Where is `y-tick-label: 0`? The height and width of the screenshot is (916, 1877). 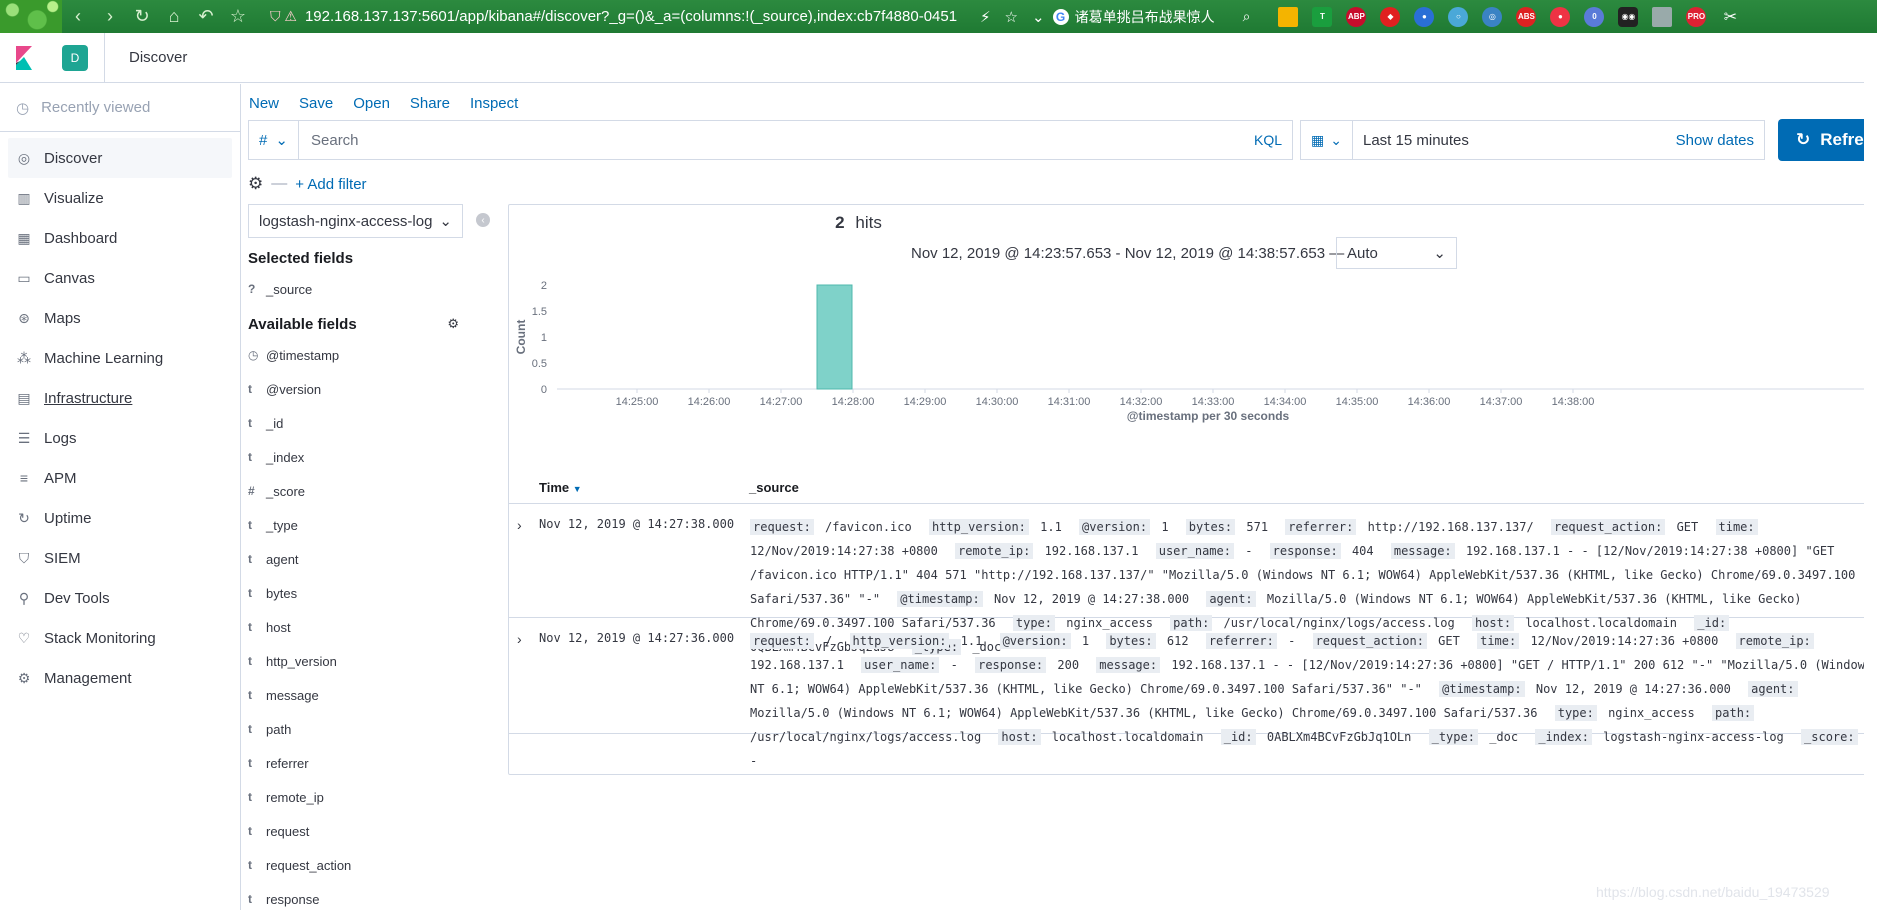 y-tick-label: 0 is located at coordinates (544, 390).